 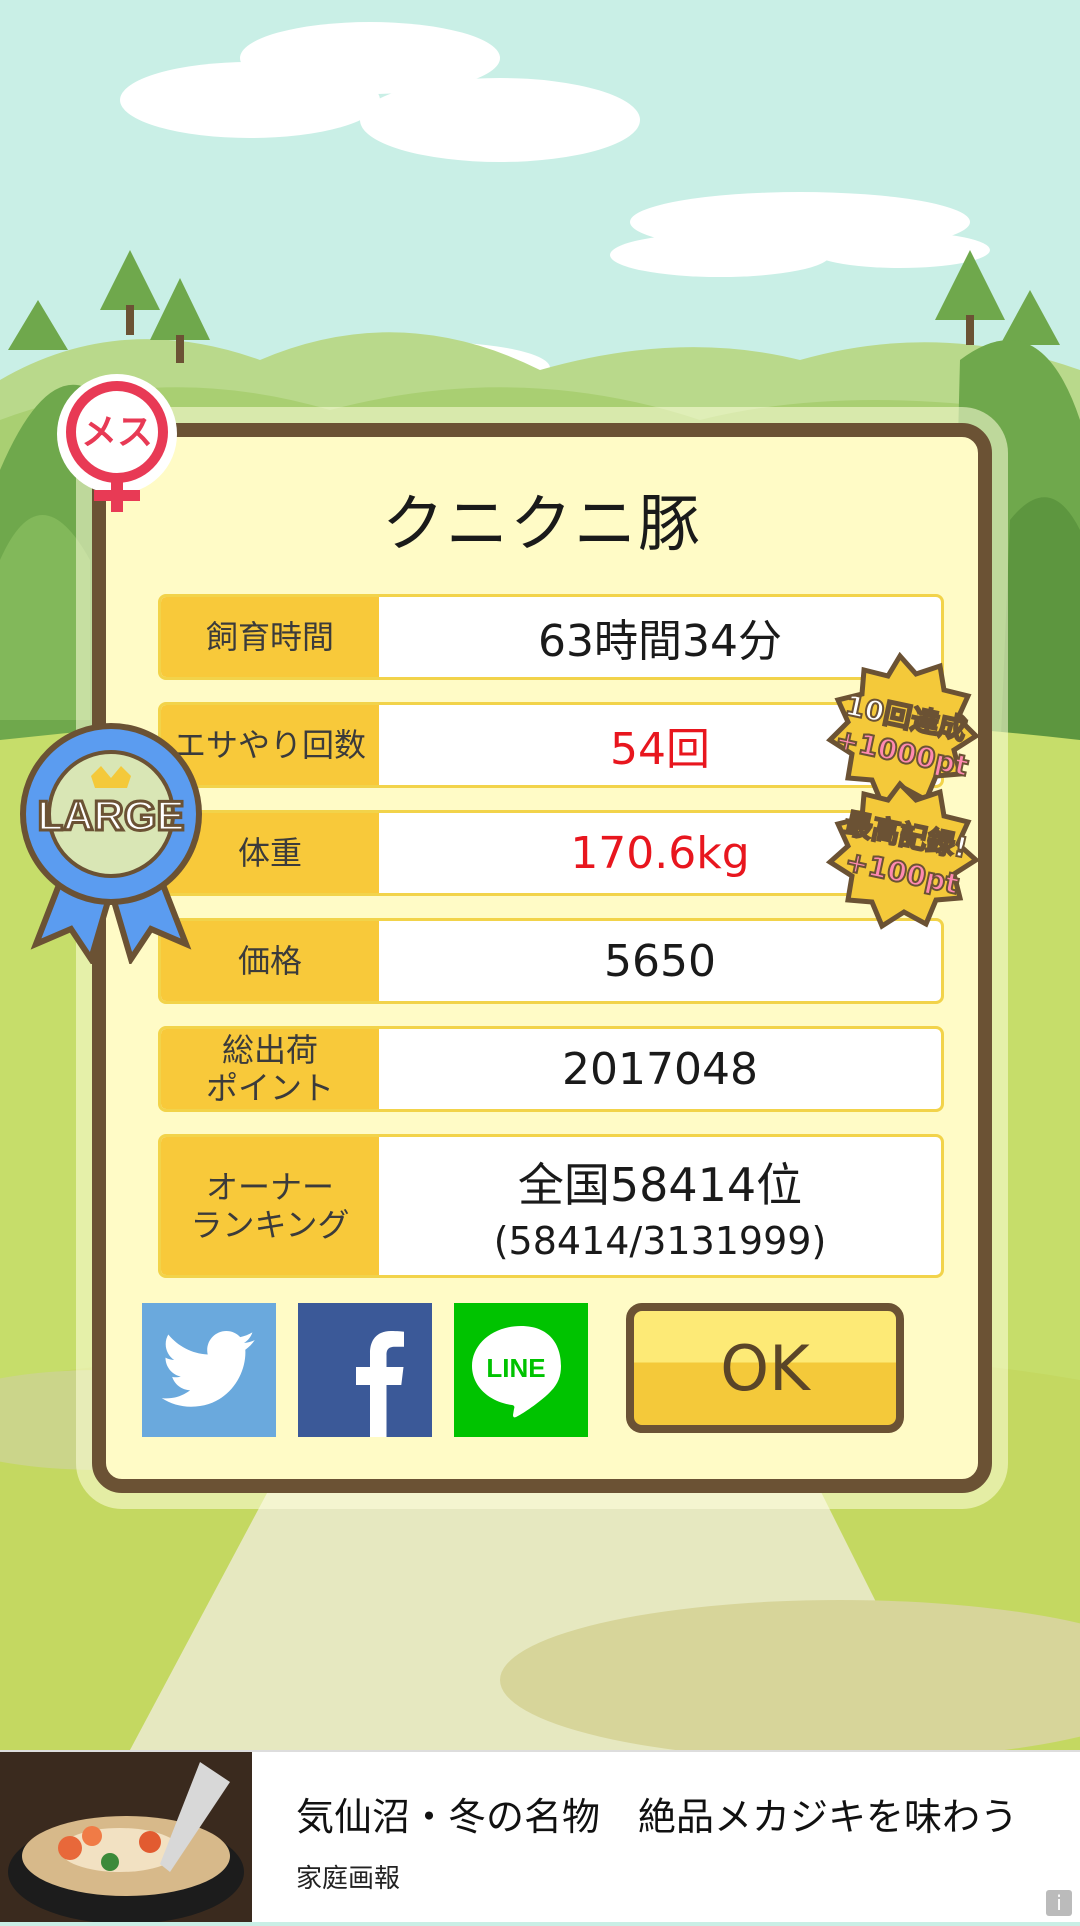 I want to click on large-ribbon-icon: LARGE, so click(x=111, y=840).